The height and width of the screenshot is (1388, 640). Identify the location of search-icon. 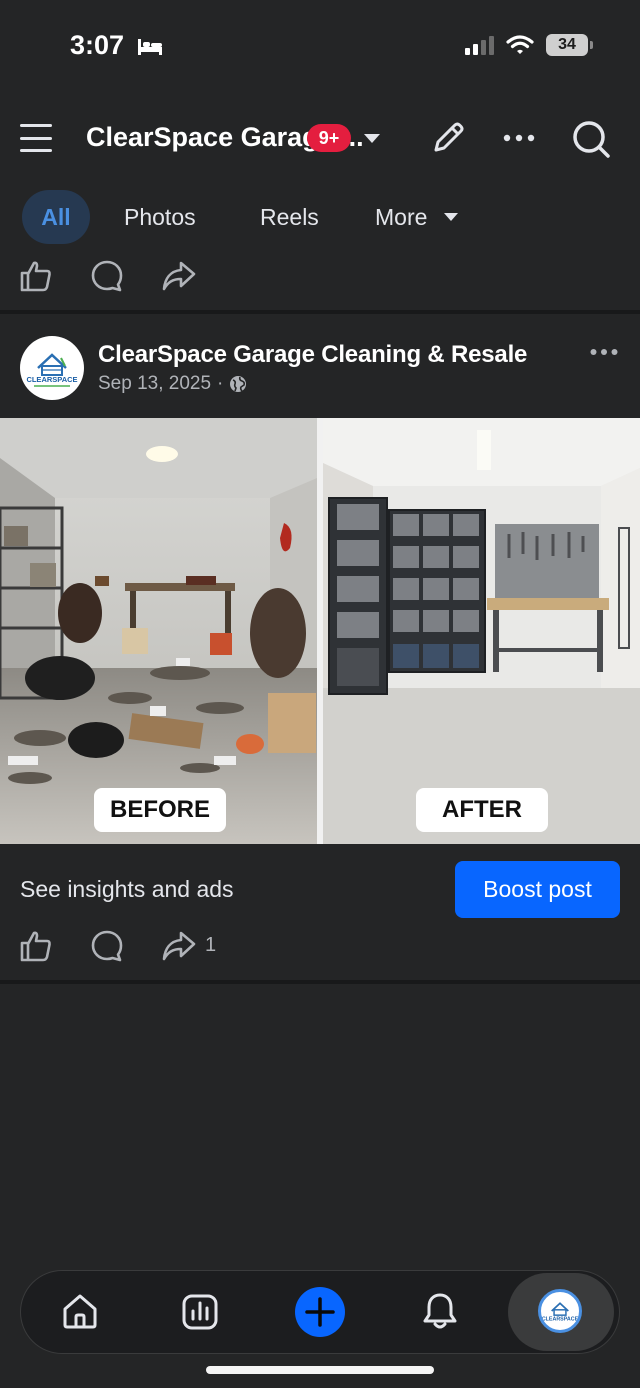
(591, 139).